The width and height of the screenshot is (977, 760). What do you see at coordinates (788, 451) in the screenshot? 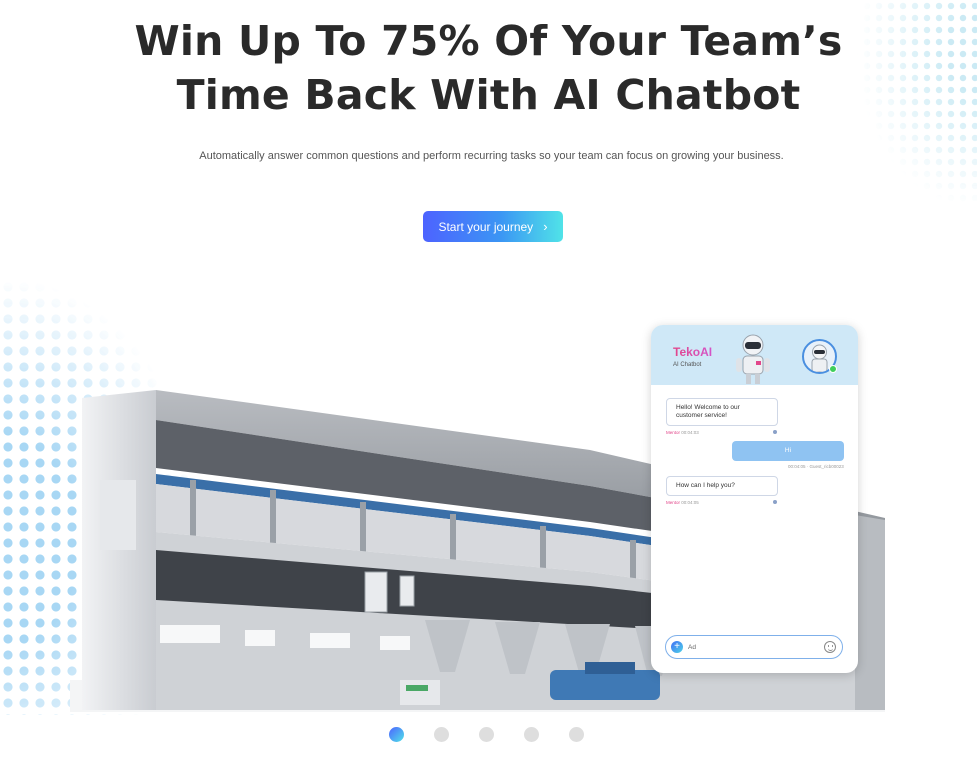
I see `chat-message-user: Hi` at bounding box center [788, 451].